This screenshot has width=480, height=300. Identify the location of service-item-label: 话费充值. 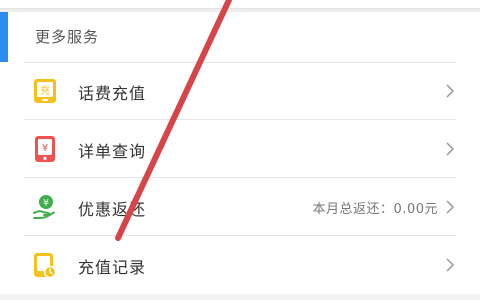
(112, 93).